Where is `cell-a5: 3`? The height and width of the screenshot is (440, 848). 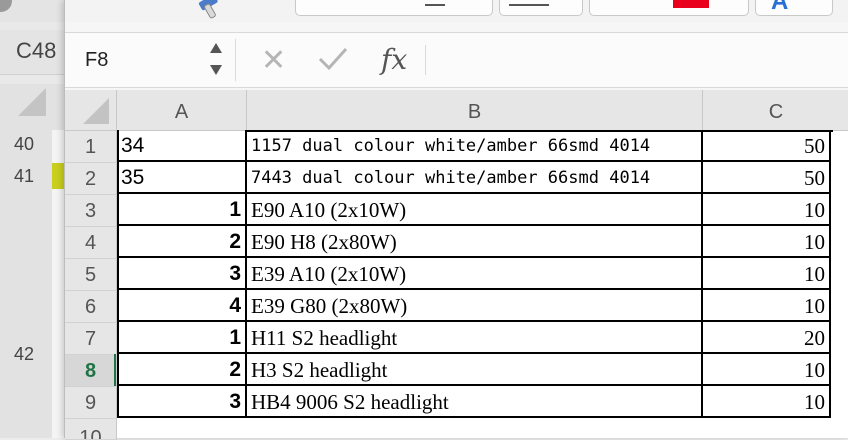 cell-a5: 3 is located at coordinates (182, 274).